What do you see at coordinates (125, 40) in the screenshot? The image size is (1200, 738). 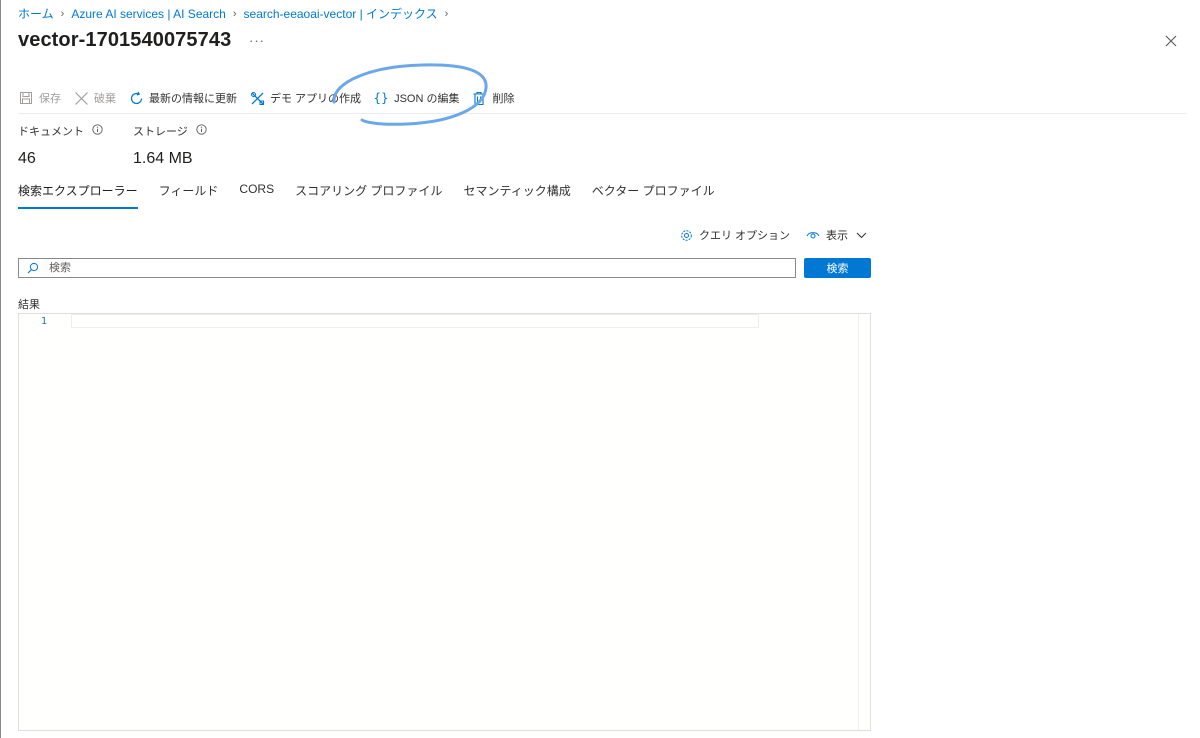 I see `page-title: vector-1701540075743` at bounding box center [125, 40].